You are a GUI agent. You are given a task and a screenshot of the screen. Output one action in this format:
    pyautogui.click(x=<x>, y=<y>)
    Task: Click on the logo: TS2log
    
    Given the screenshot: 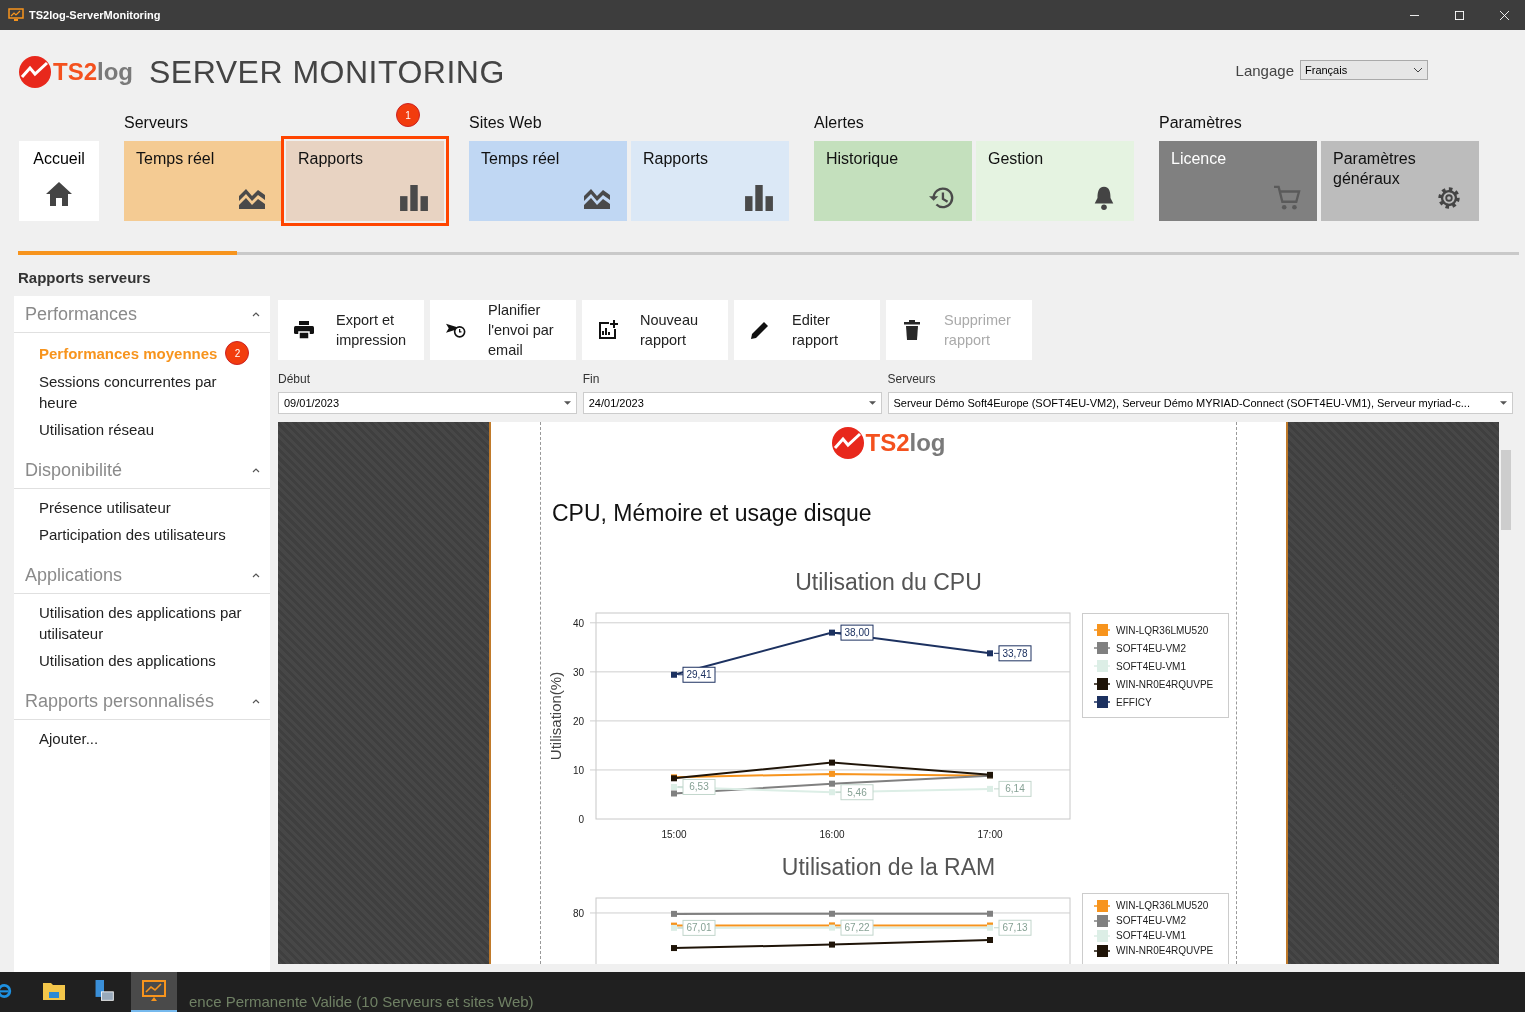 What is the action you would take?
    pyautogui.click(x=75, y=72)
    